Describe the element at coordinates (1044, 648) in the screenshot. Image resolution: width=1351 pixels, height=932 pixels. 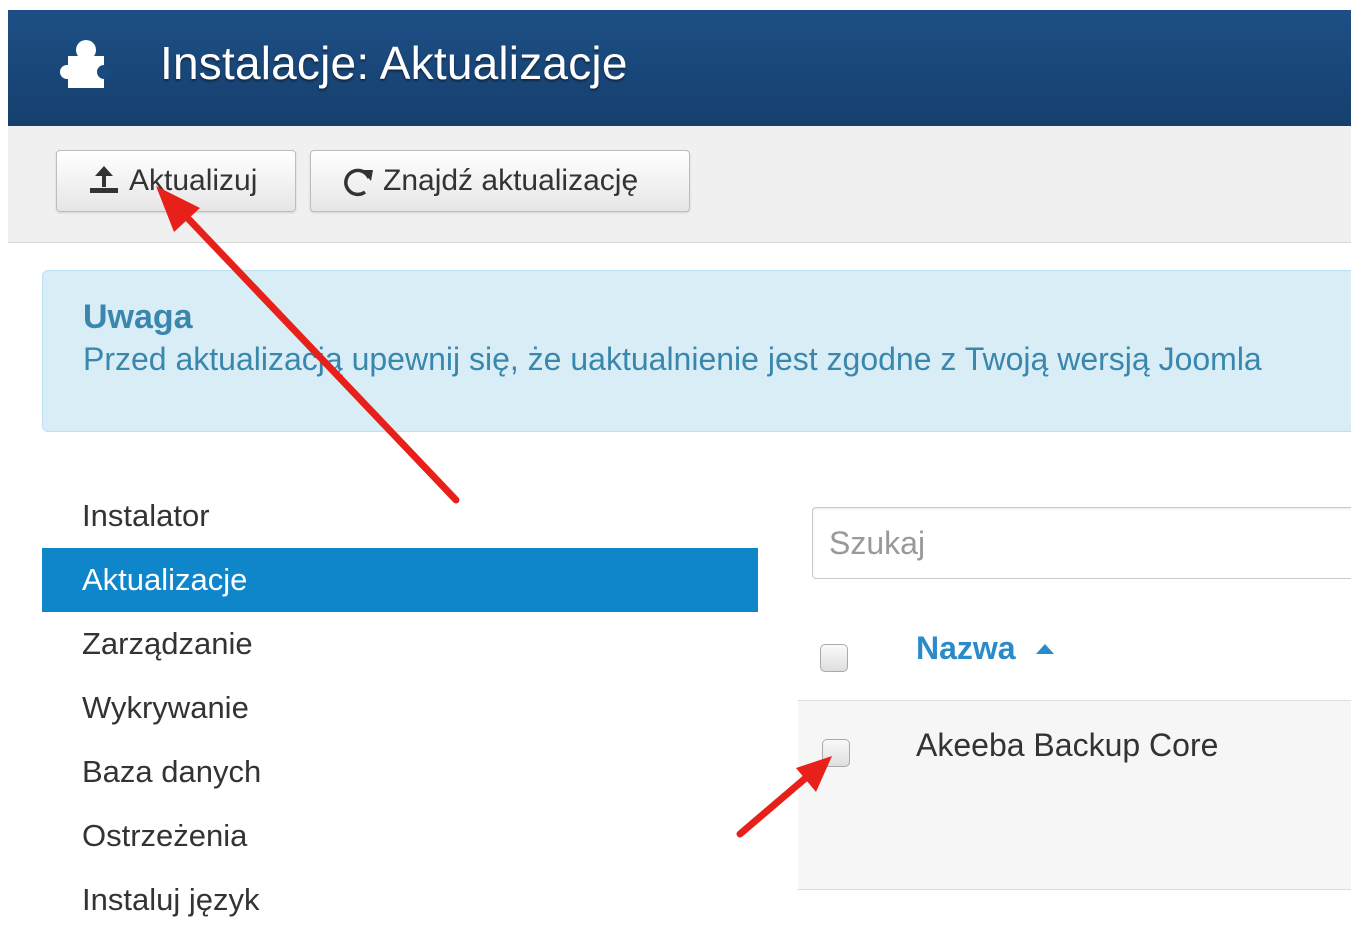
I see `caret-up-icon` at that location.